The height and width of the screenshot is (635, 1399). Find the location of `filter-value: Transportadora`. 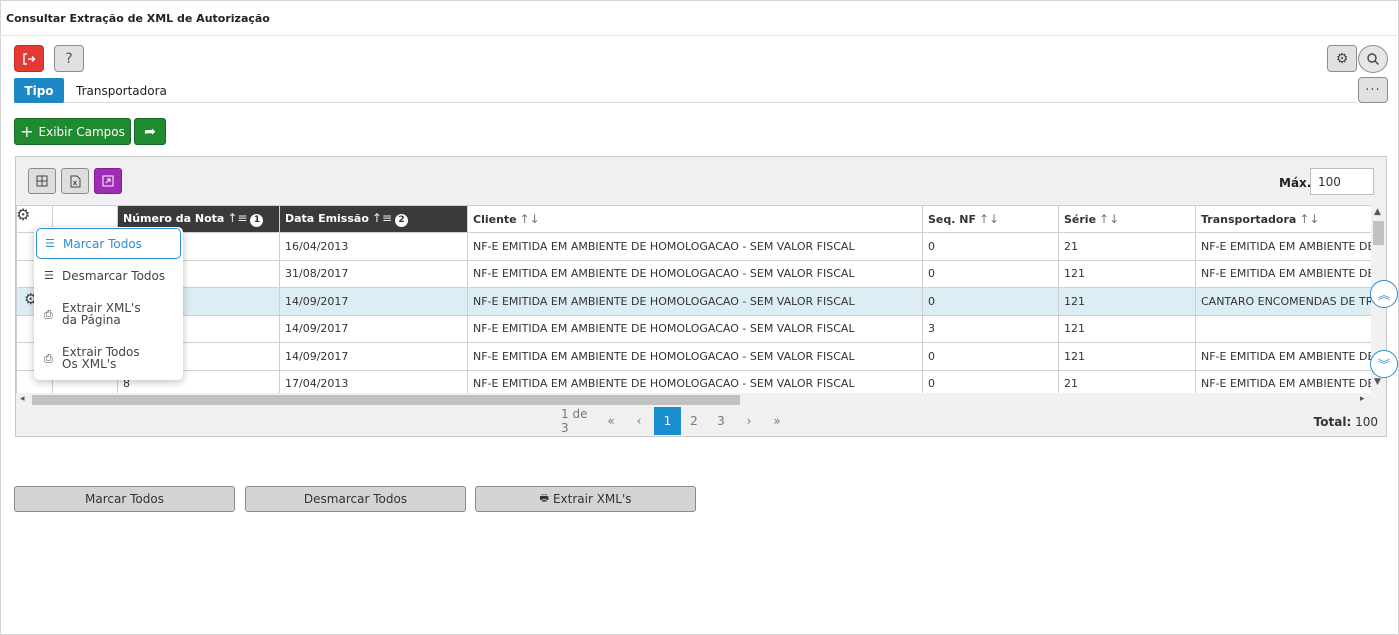

filter-value: Transportadora is located at coordinates (121, 91).